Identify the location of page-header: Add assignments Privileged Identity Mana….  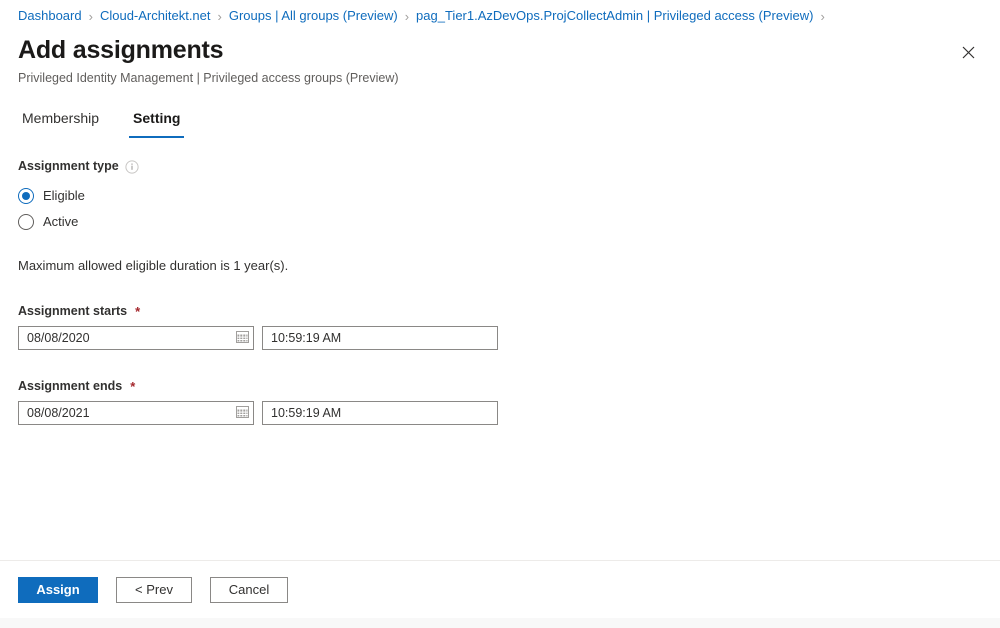
(479, 60).